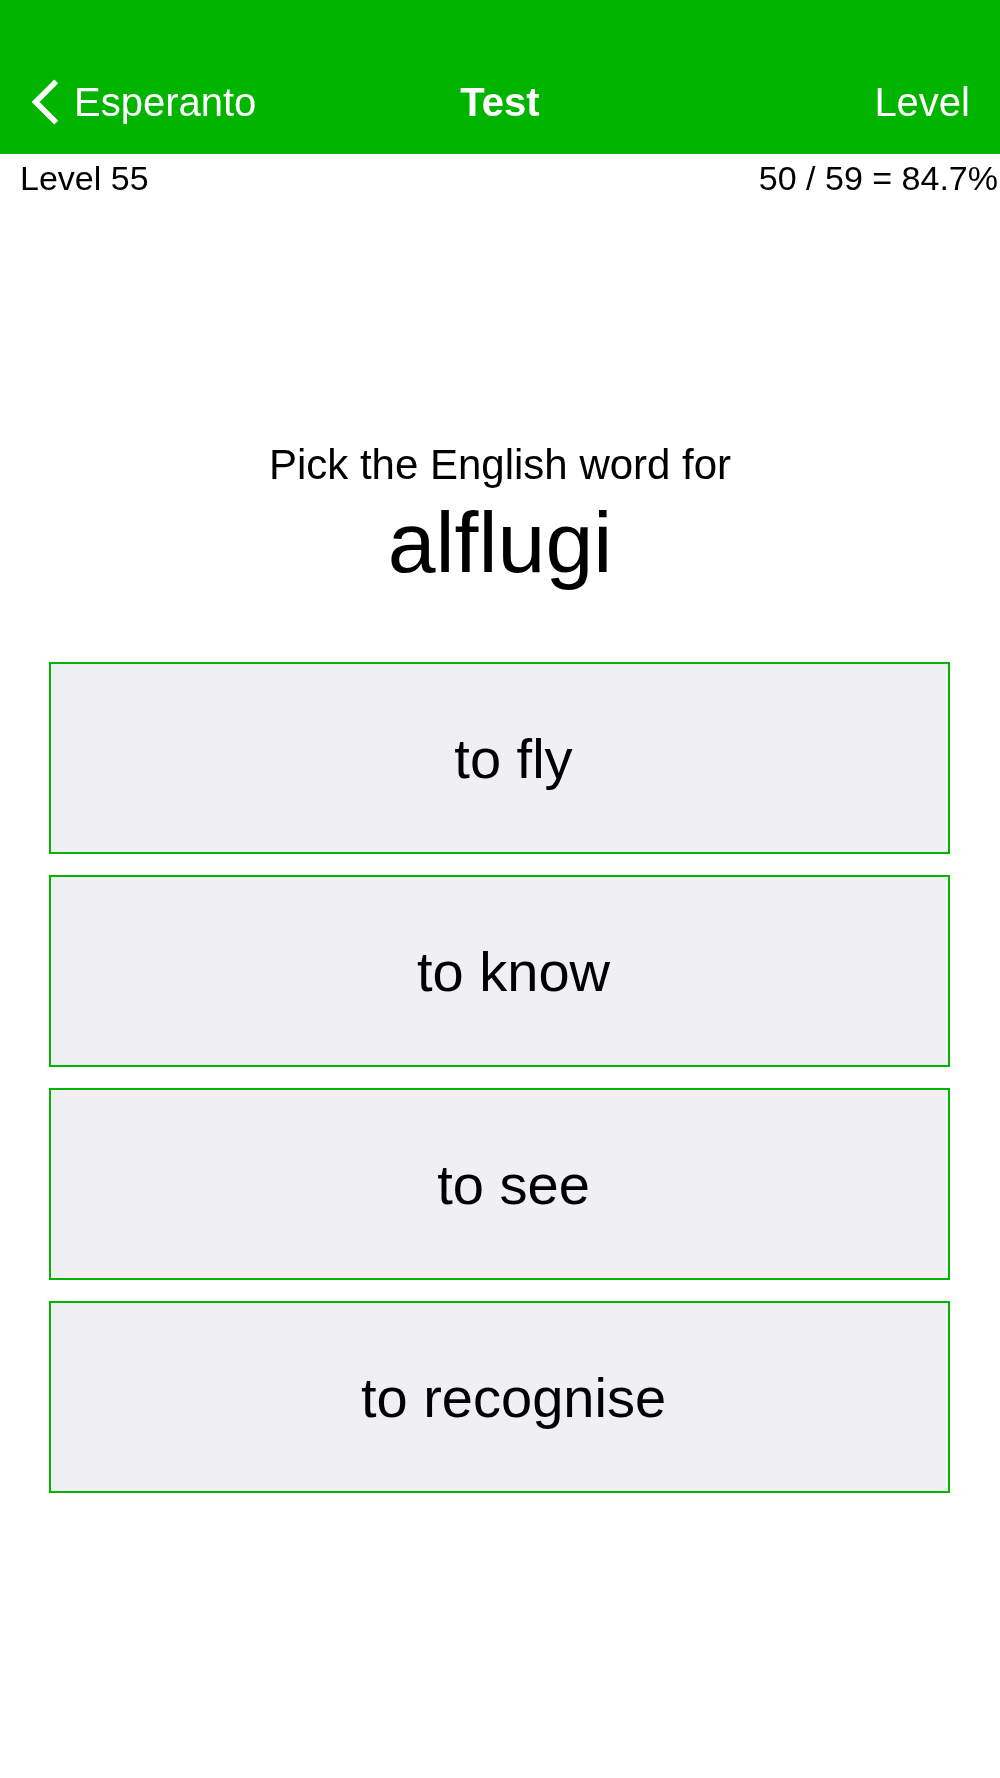 This screenshot has height=1778, width=1000. What do you see at coordinates (84, 178) in the screenshot?
I see `level-label: Level 55` at bounding box center [84, 178].